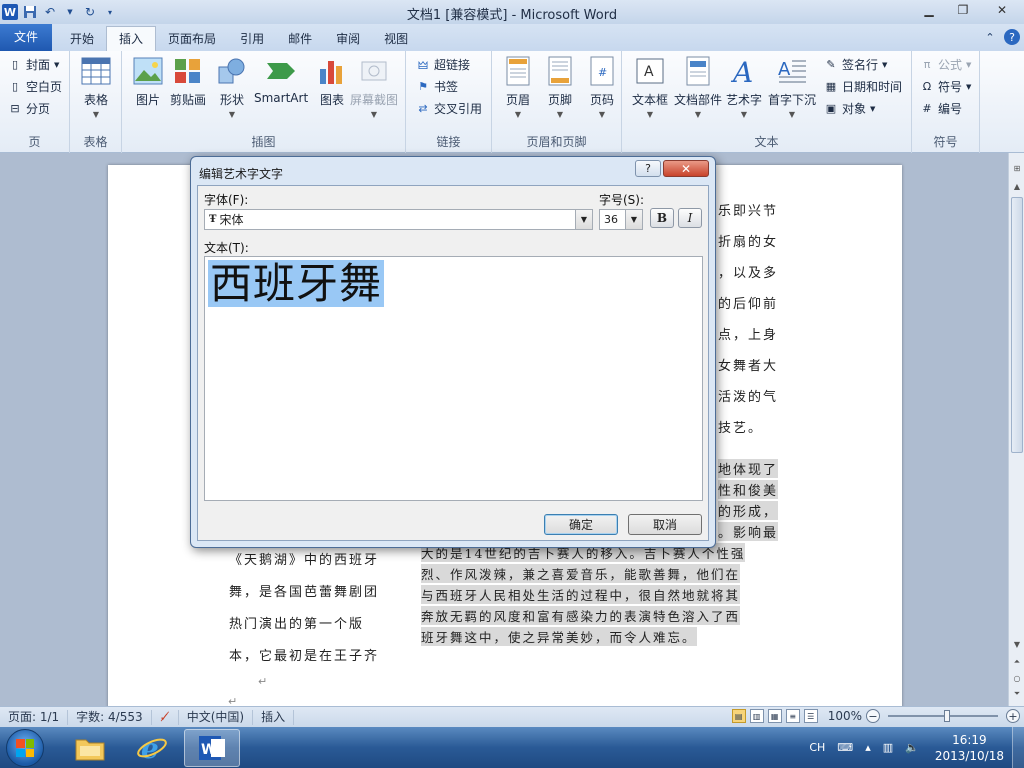 This screenshot has width=1024, height=768. What do you see at coordinates (633, 219) in the screenshot?
I see `size-dropdown-icon: ▼` at bounding box center [633, 219].